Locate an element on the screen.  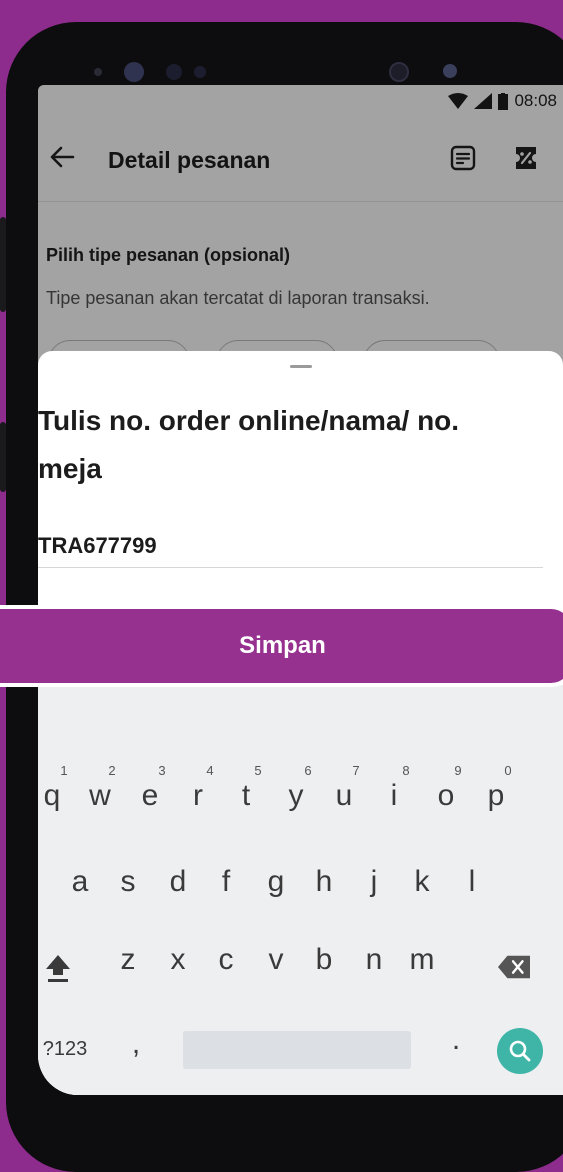
key-w: w is located at coordinates (100, 796).